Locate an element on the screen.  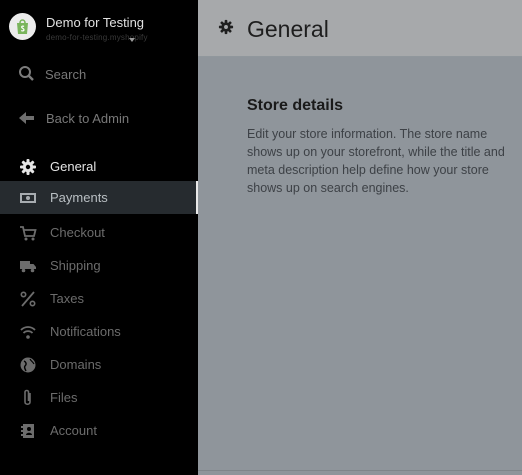
store-logo is located at coordinates (22, 26).